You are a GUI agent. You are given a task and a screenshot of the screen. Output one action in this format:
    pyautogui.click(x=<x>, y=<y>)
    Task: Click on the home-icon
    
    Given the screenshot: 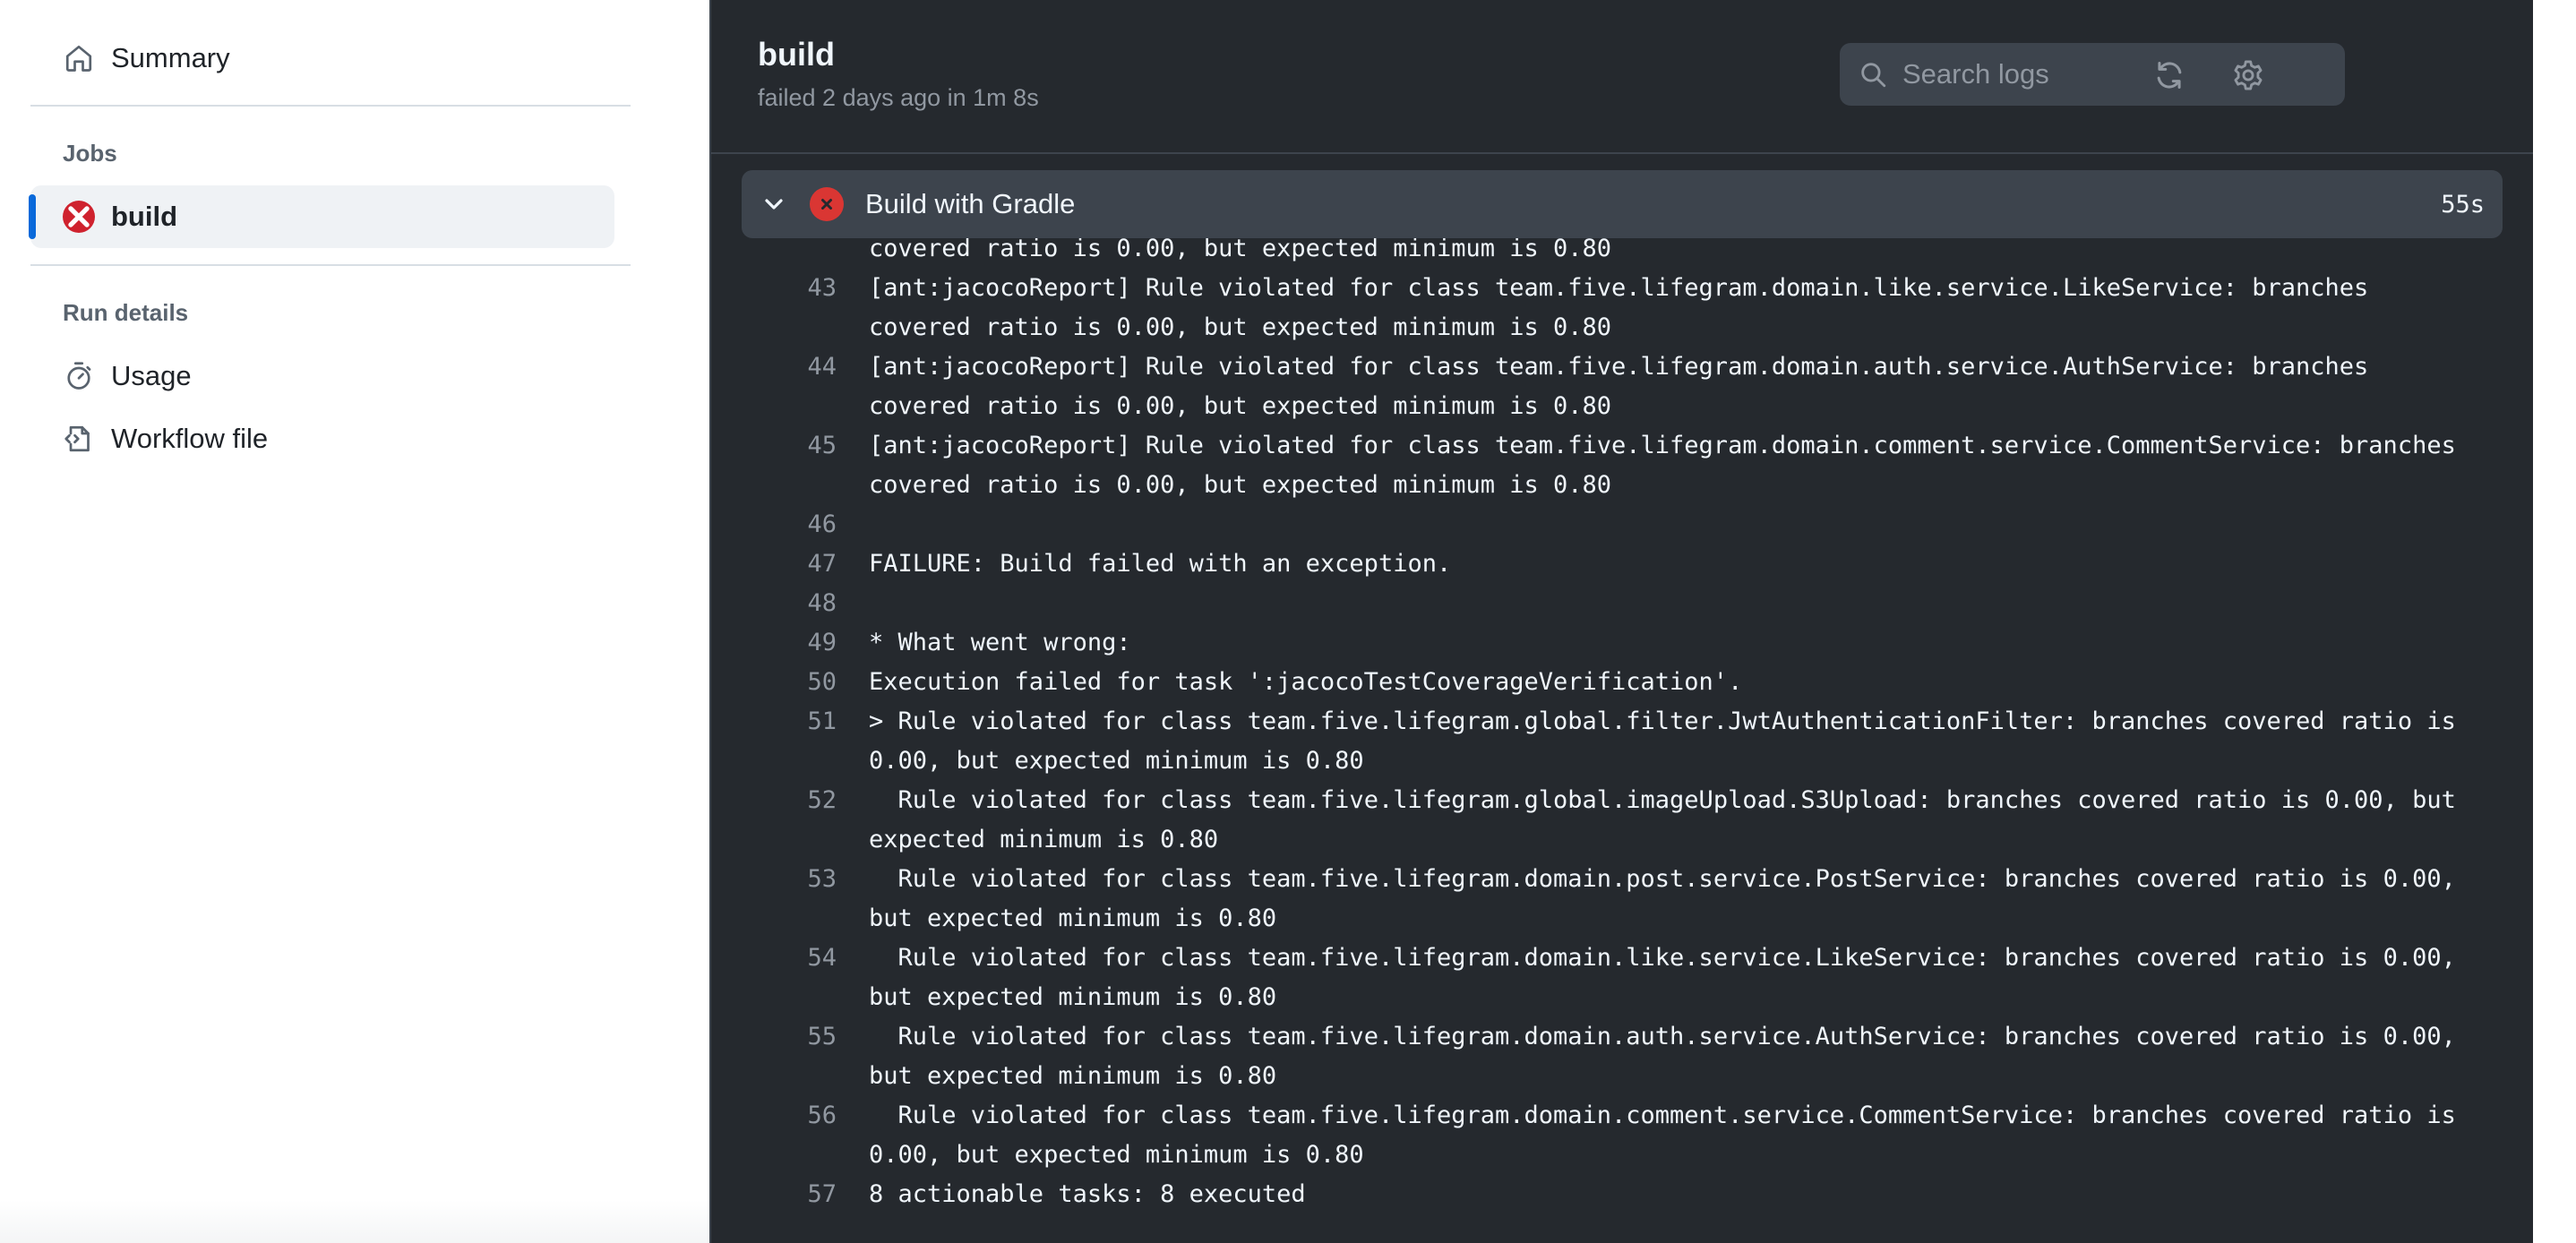 What is the action you would take?
    pyautogui.click(x=79, y=58)
    